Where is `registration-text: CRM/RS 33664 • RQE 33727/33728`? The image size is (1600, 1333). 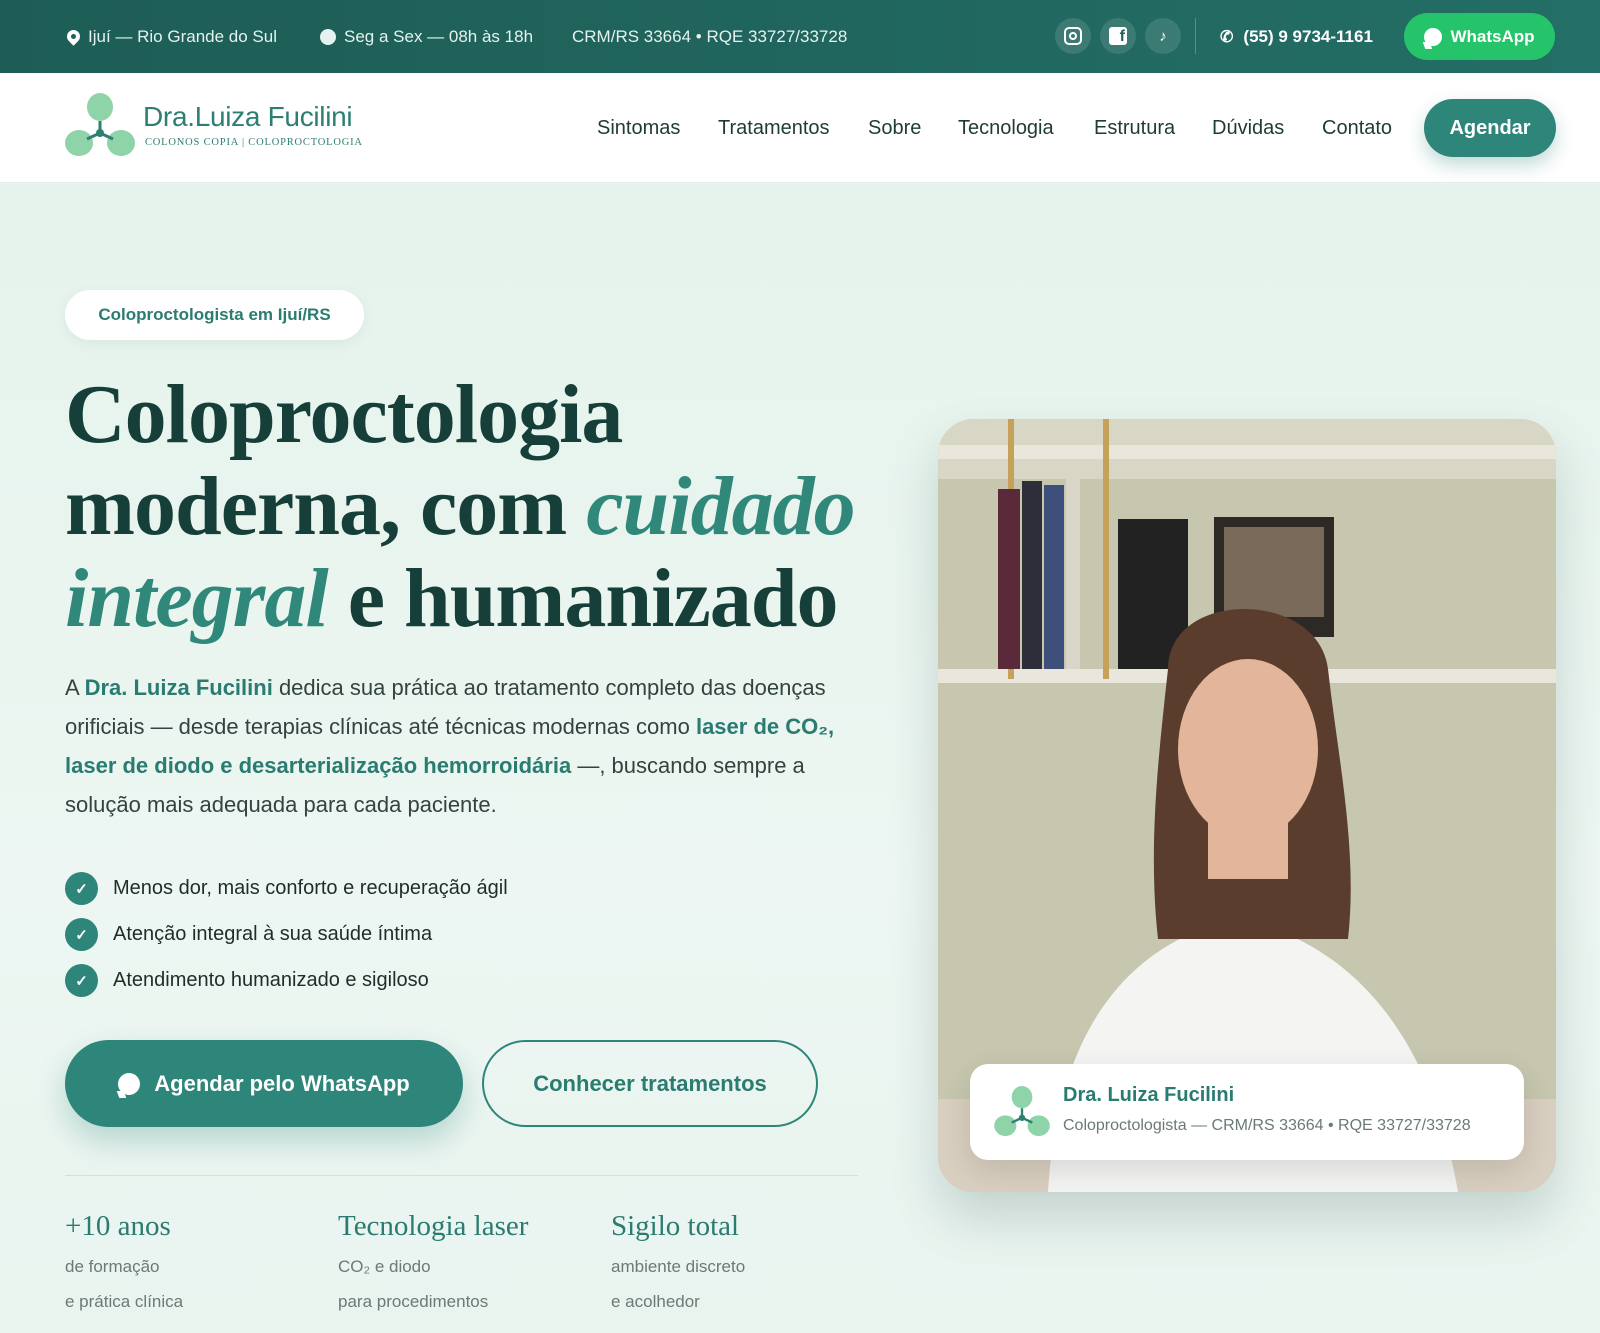
registration-text: CRM/RS 33664 • RQE 33727/33728 is located at coordinates (710, 36).